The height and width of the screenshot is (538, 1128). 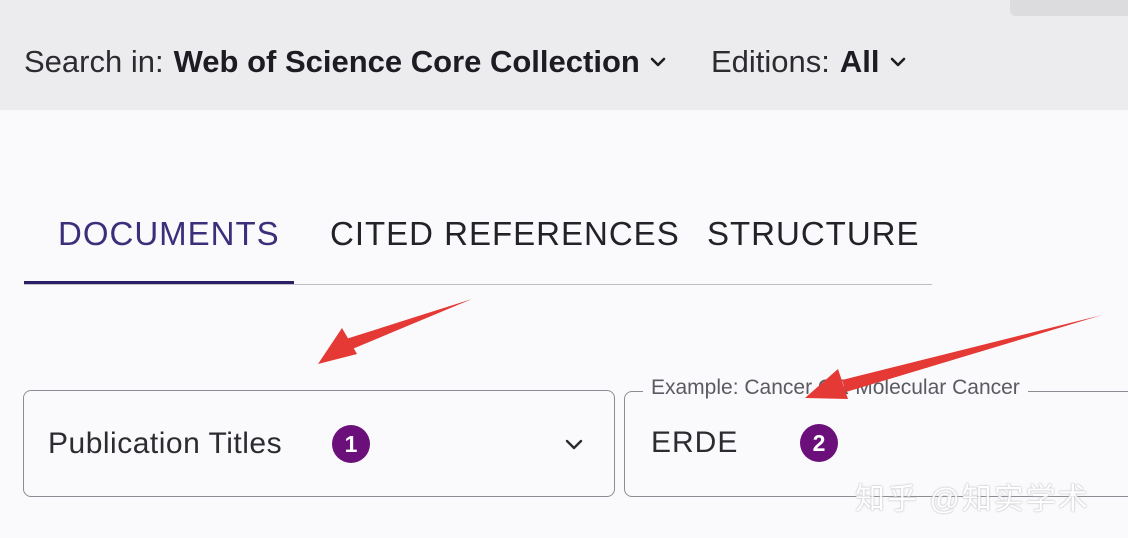 I want to click on field-type-value: Publication Titles, so click(x=165, y=443).